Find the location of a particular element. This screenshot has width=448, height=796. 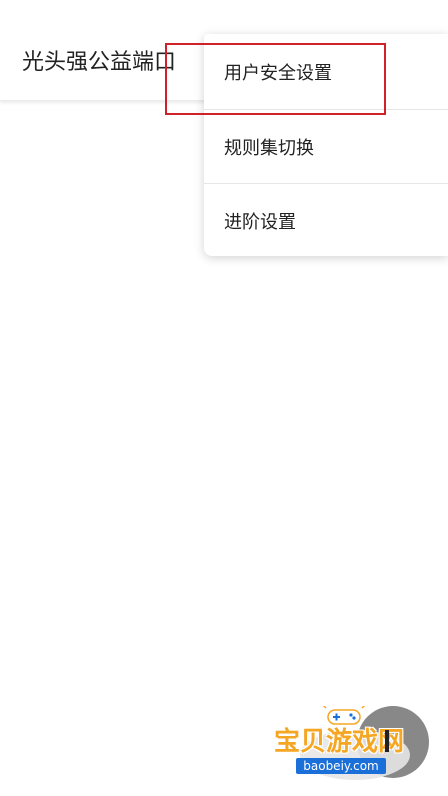

menu-item-label: 用户安全设置 is located at coordinates (278, 73).